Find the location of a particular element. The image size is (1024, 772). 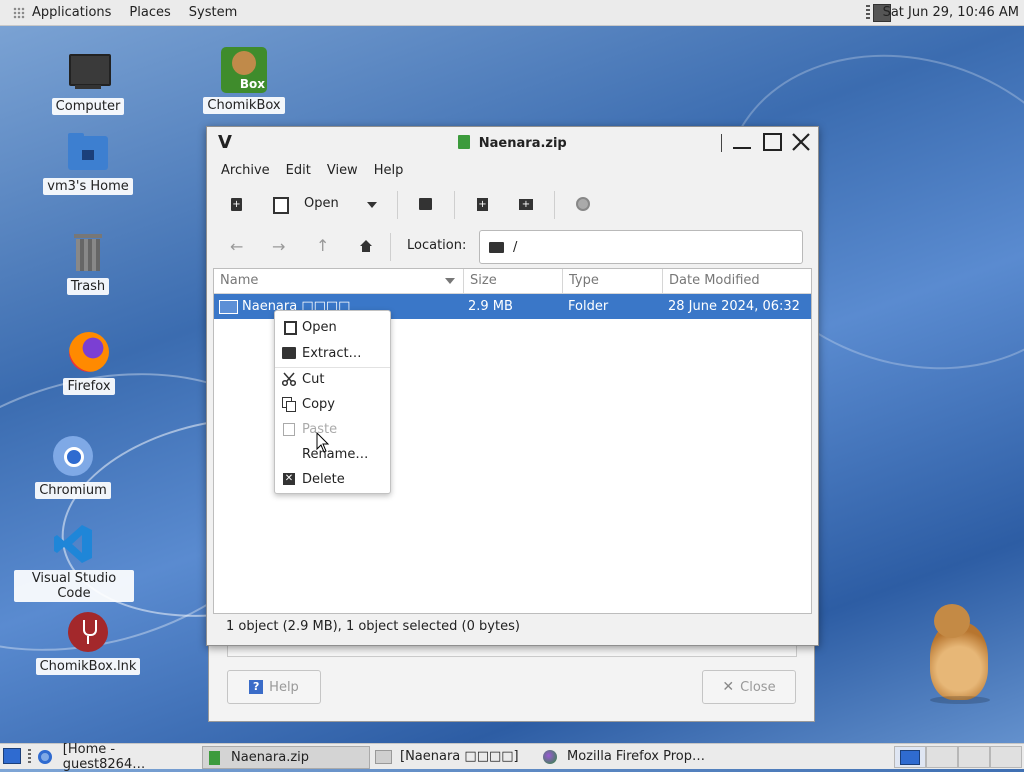

taskbar-item-label: [Naenara □□□□] is located at coordinates (459, 756).